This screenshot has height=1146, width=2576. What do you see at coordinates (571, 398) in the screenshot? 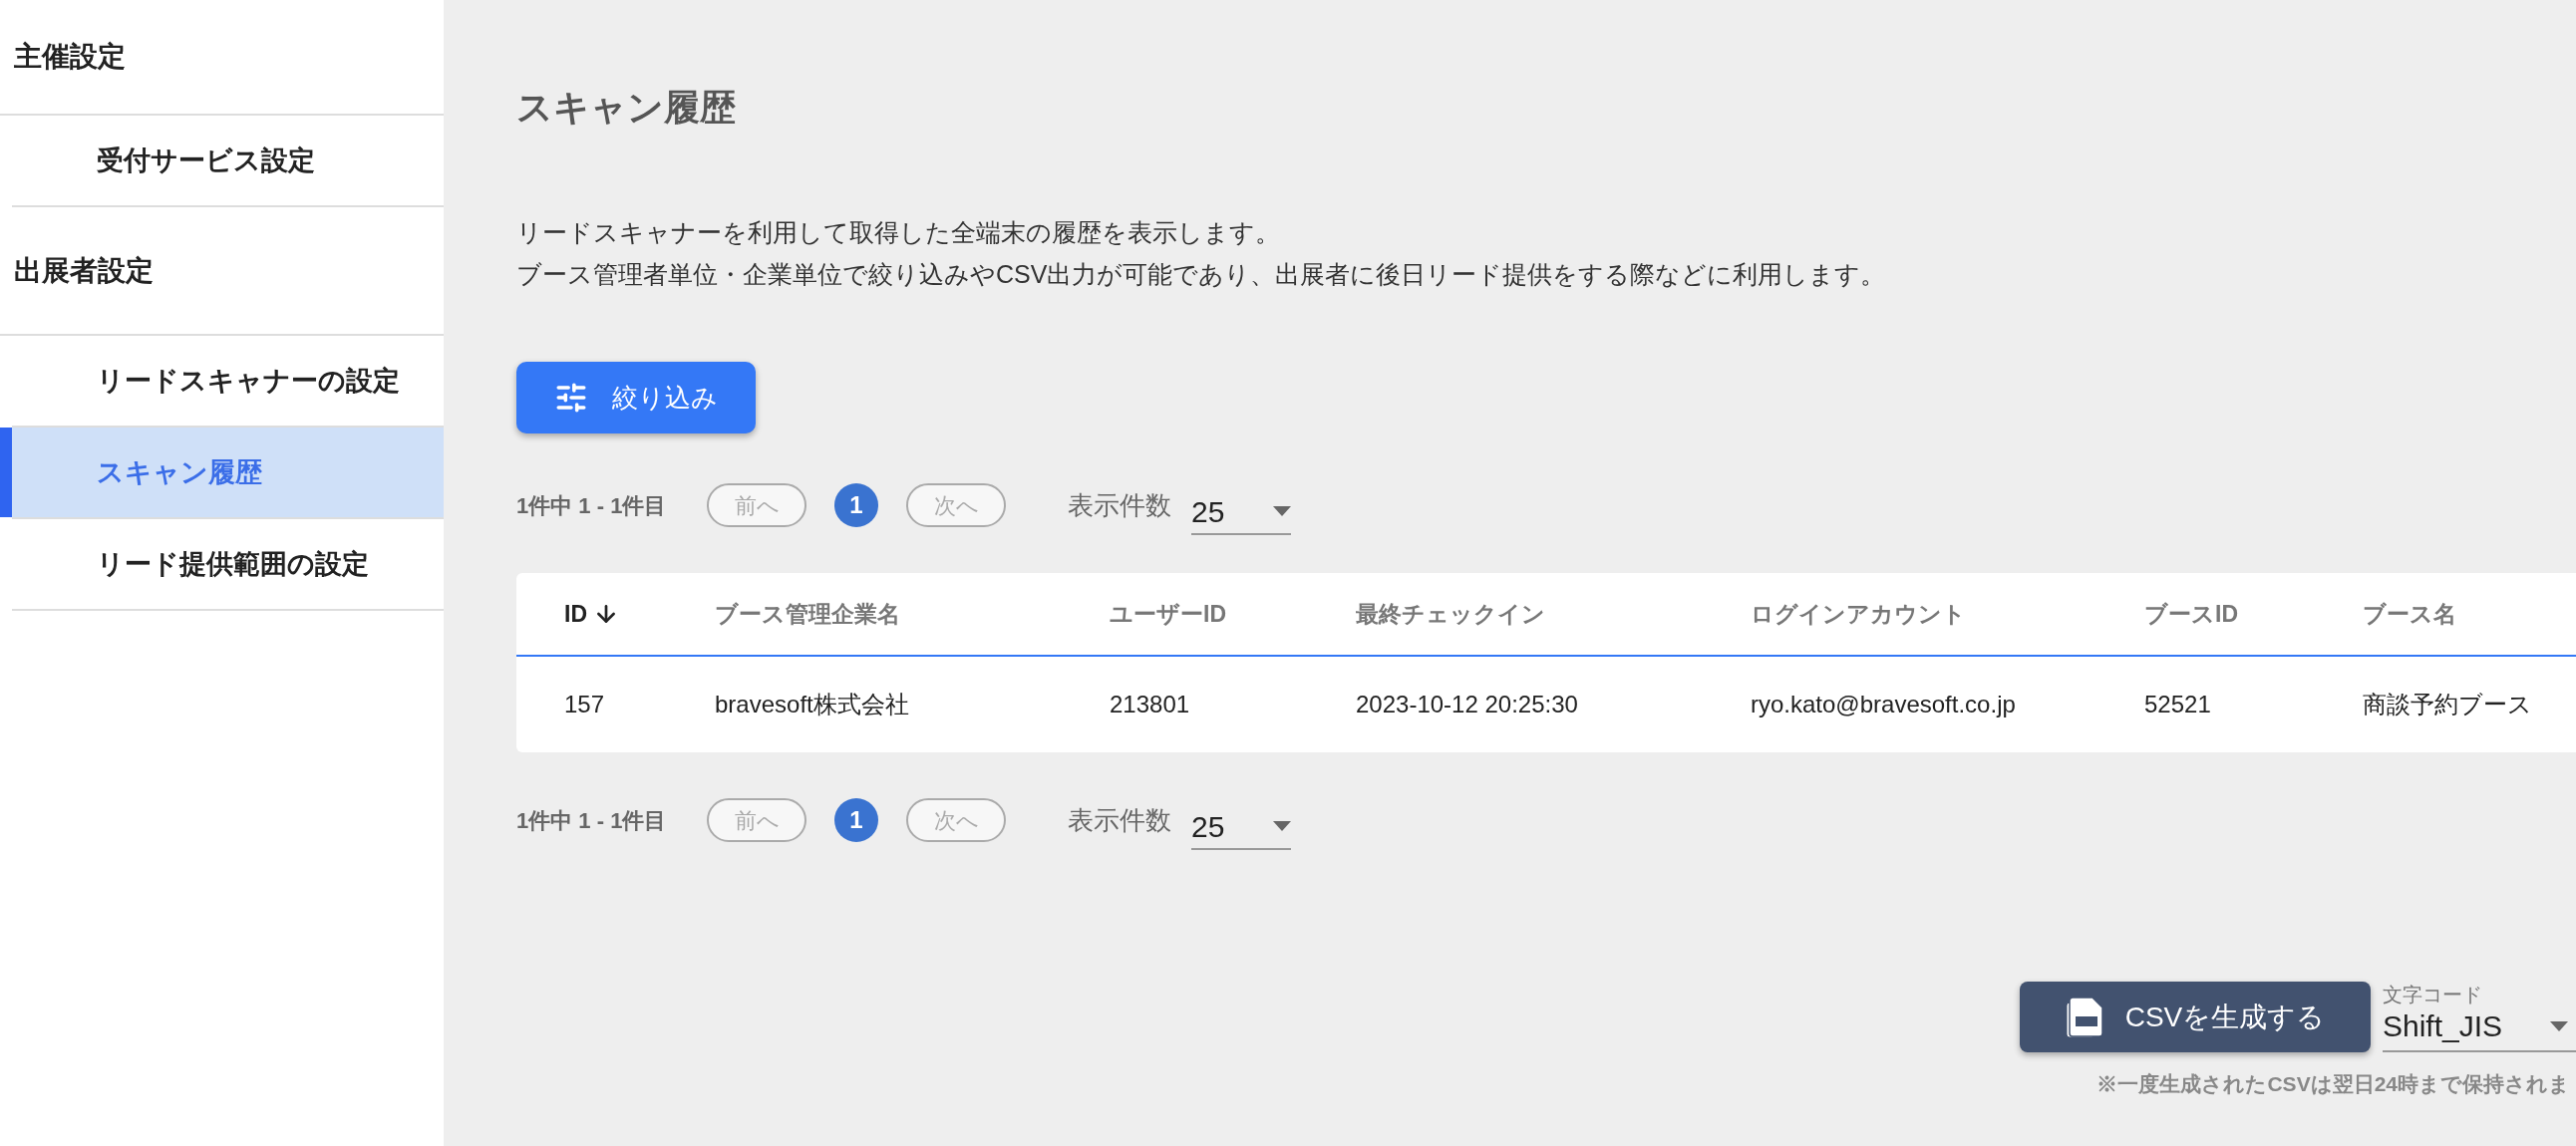
I see `sliders-icon` at bounding box center [571, 398].